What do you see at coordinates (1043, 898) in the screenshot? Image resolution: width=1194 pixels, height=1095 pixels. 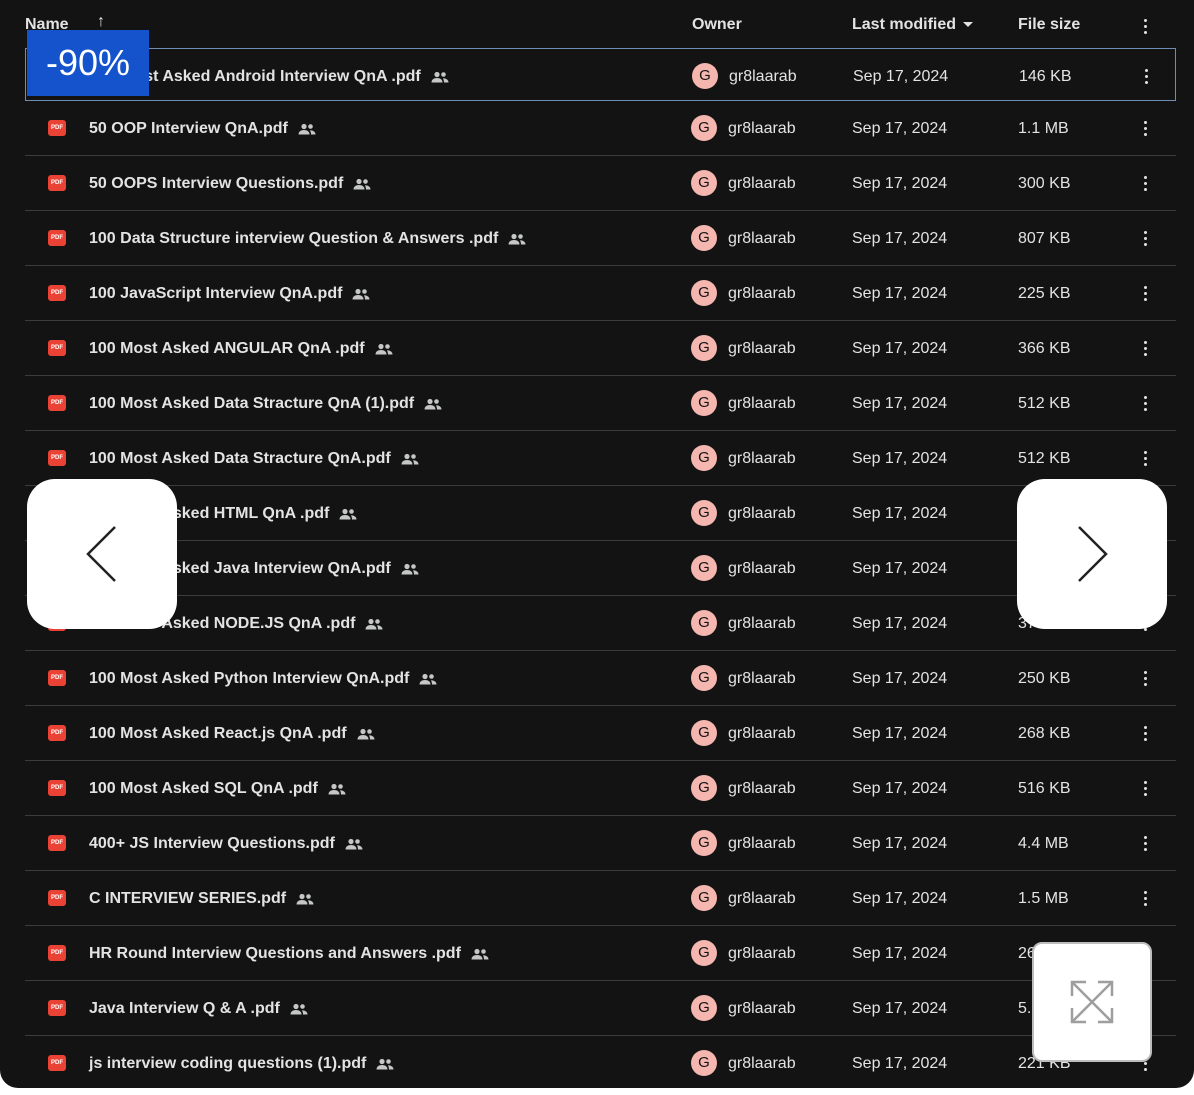 I see `file-size: 1.5 MB` at bounding box center [1043, 898].